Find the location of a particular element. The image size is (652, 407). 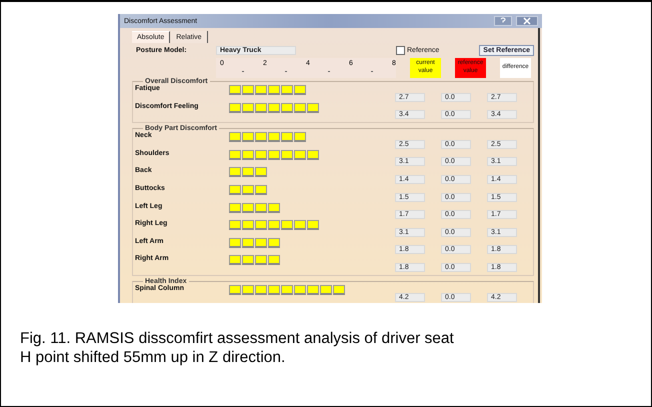

help-icon is located at coordinates (503, 21).